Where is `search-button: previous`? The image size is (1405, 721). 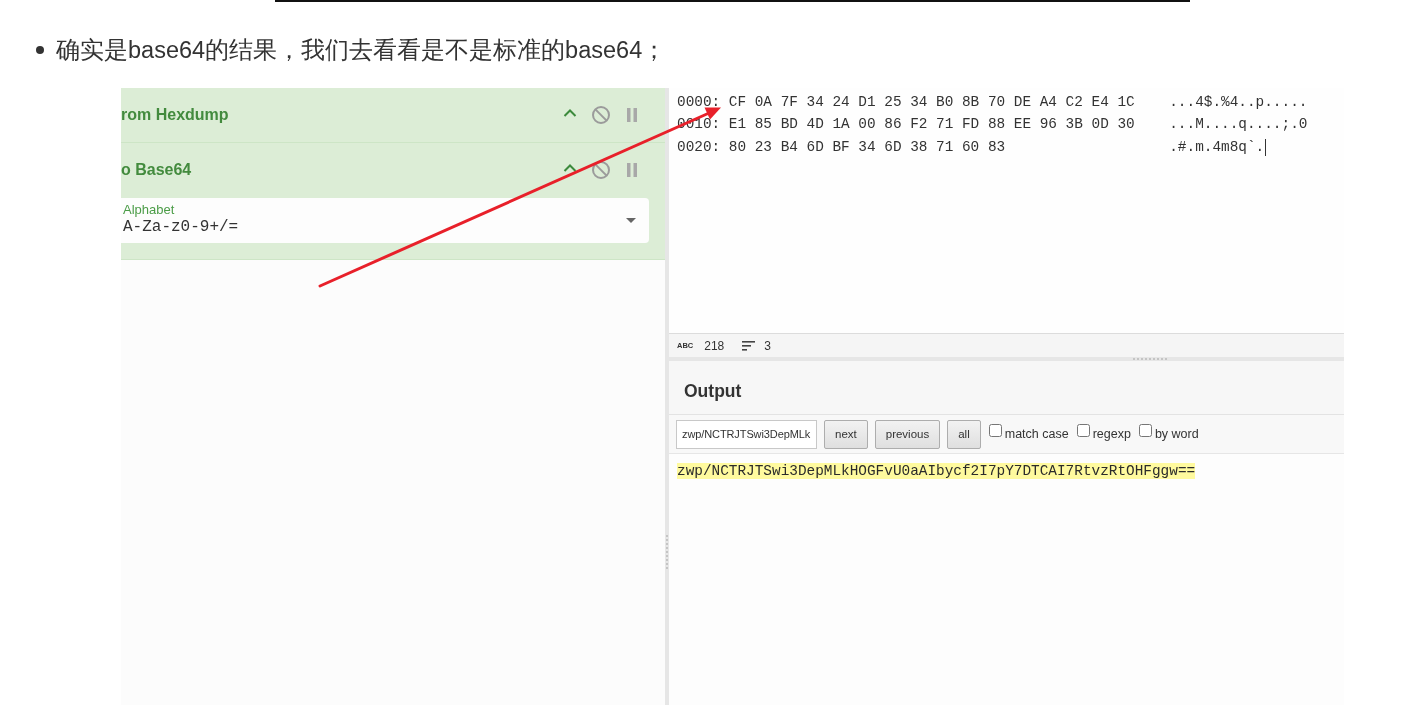 search-button: previous is located at coordinates (907, 434).